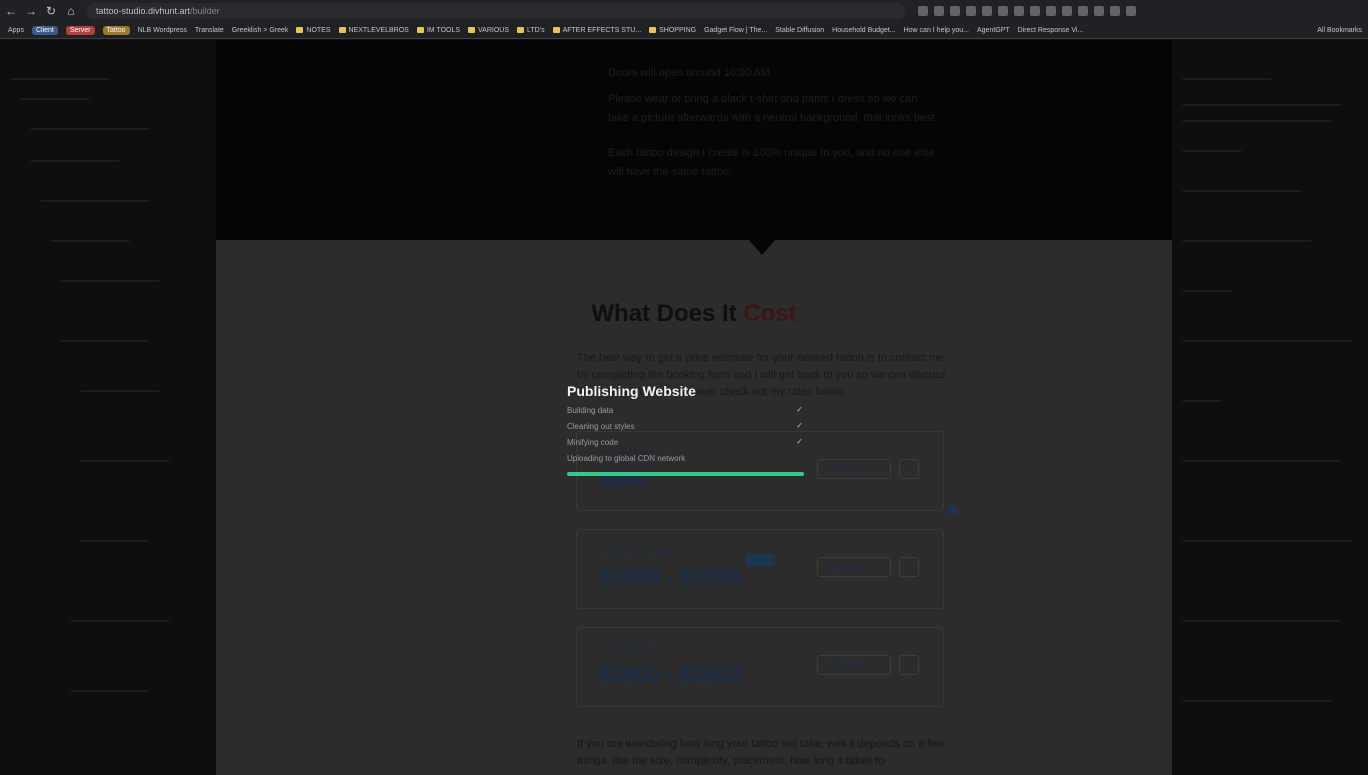 This screenshot has width=1368, height=775. What do you see at coordinates (601, 426) in the screenshot?
I see `publish-step-label: Cleaning out styles` at bounding box center [601, 426].